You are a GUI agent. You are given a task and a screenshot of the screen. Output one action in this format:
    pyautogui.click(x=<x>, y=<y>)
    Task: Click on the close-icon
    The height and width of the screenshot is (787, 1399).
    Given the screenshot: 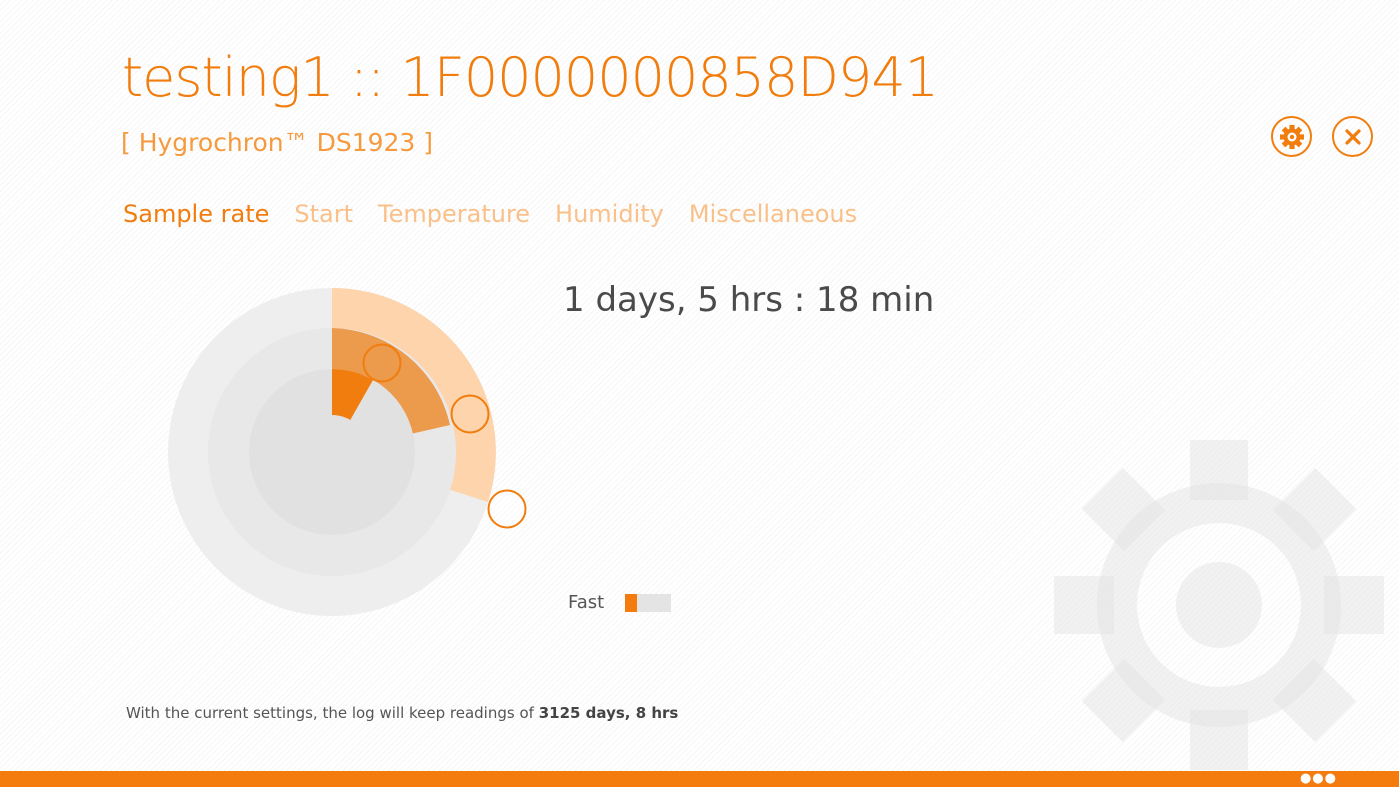 What is the action you would take?
    pyautogui.click(x=1352, y=136)
    